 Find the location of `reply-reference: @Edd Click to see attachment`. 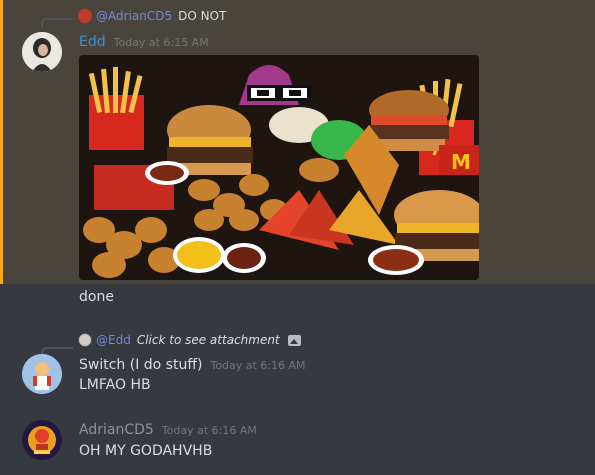

reply-reference: @Edd Click to see attachment is located at coordinates (189, 340).